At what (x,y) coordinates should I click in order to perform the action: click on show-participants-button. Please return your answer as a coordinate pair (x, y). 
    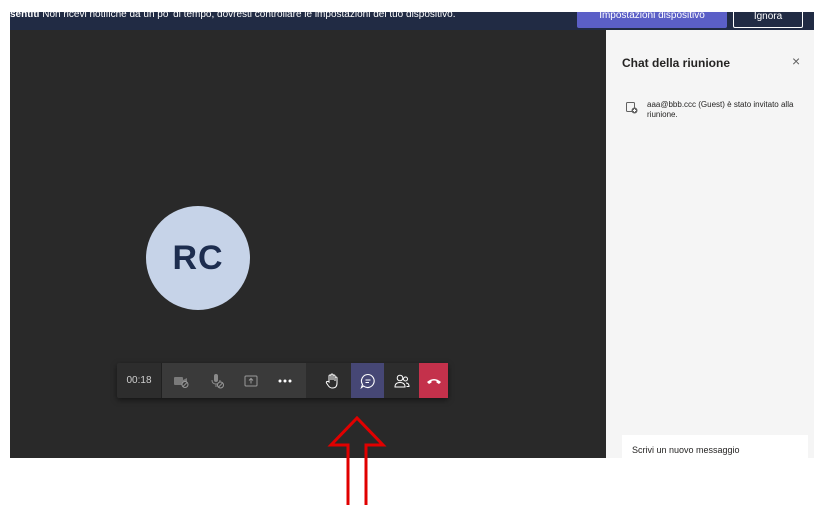
    Looking at the image, I should click on (401, 380).